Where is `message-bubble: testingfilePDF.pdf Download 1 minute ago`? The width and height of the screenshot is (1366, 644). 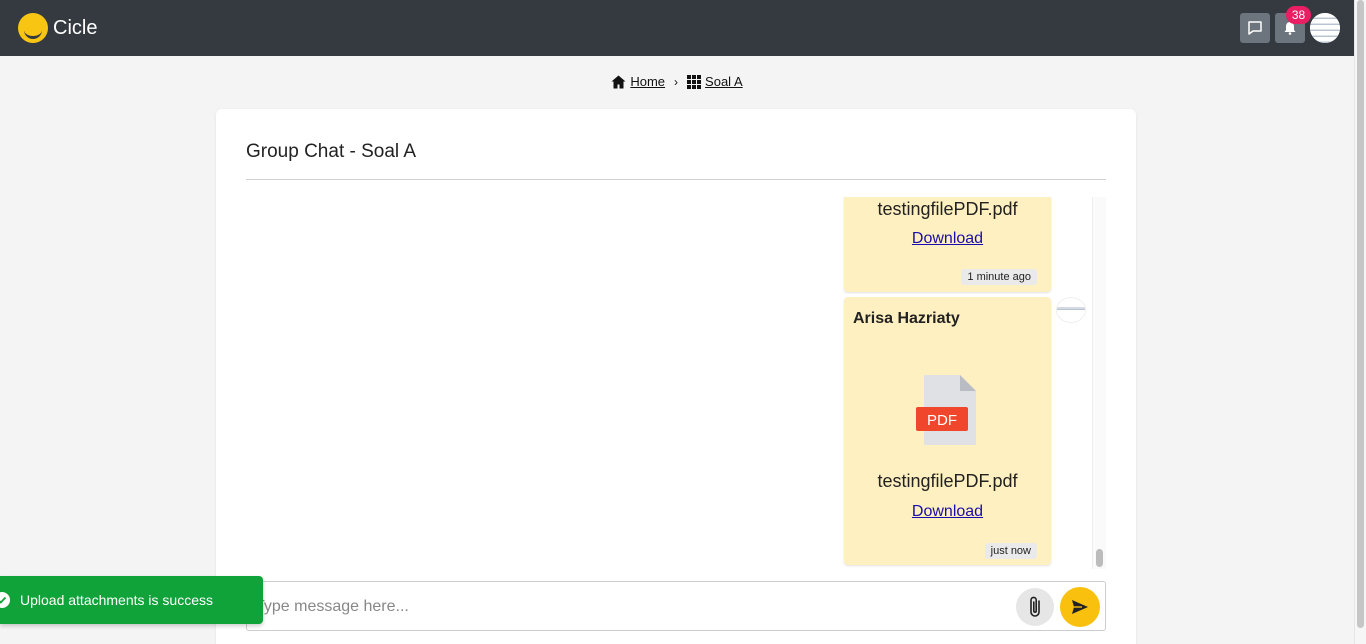
message-bubble: testingfilePDF.pdf Download 1 minute ago is located at coordinates (947, 244).